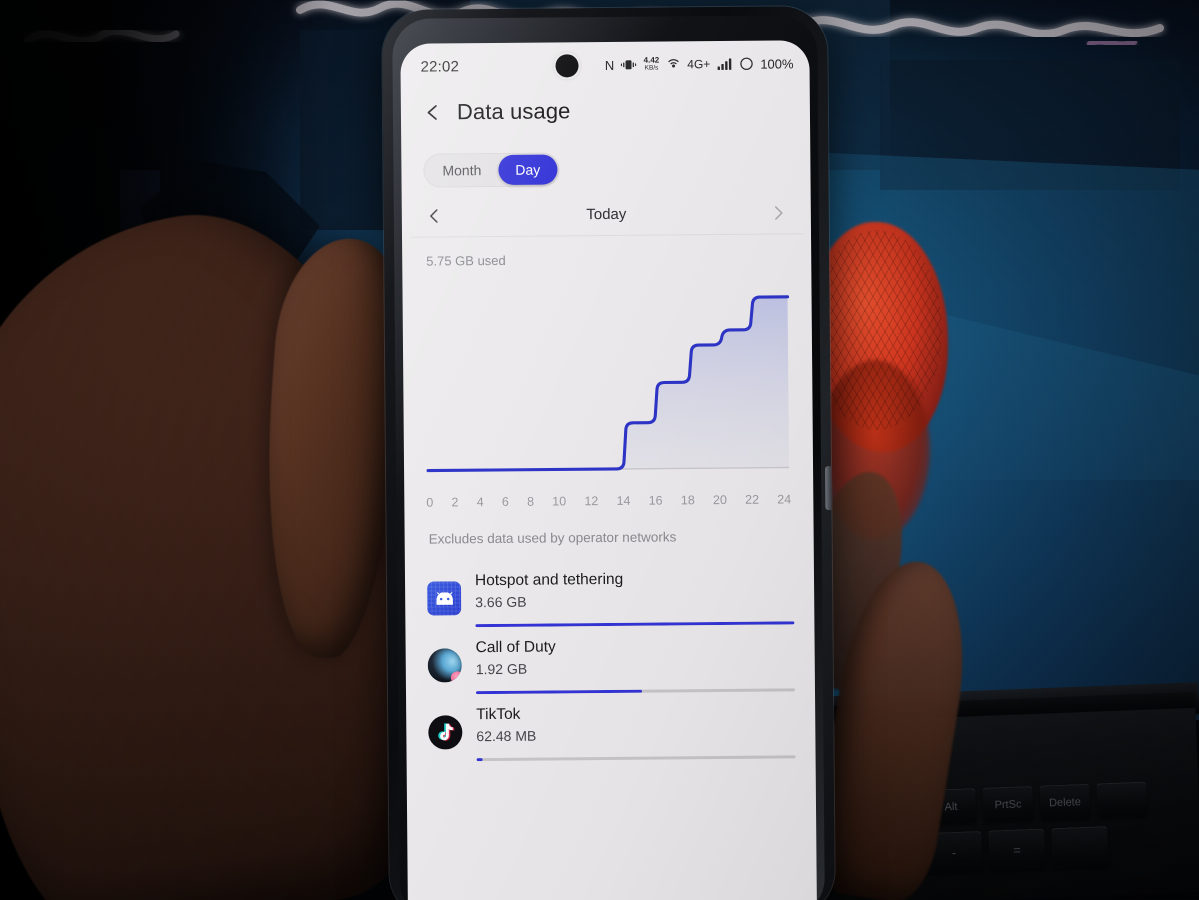 The image size is (1199, 900). I want to click on selected-day-label: Today, so click(606, 214).